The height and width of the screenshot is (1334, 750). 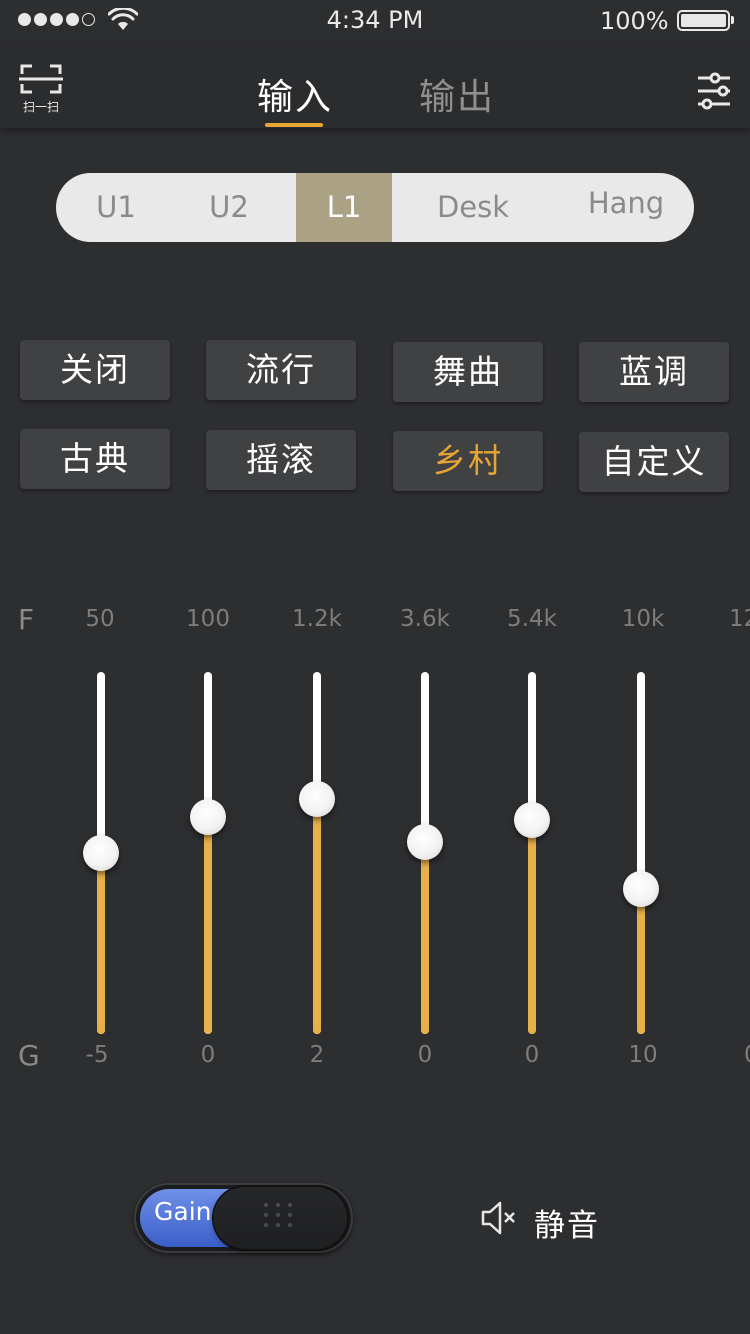 I want to click on battery-icon, so click(x=703, y=20).